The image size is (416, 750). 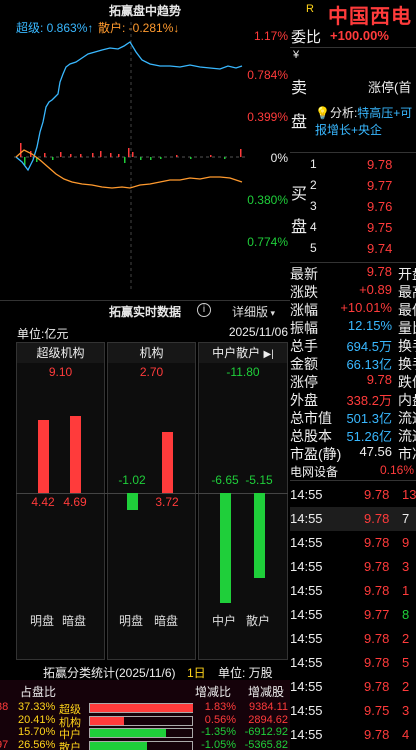 I want to click on sector-row: 电网设备 0.16%, so click(x=353, y=472).